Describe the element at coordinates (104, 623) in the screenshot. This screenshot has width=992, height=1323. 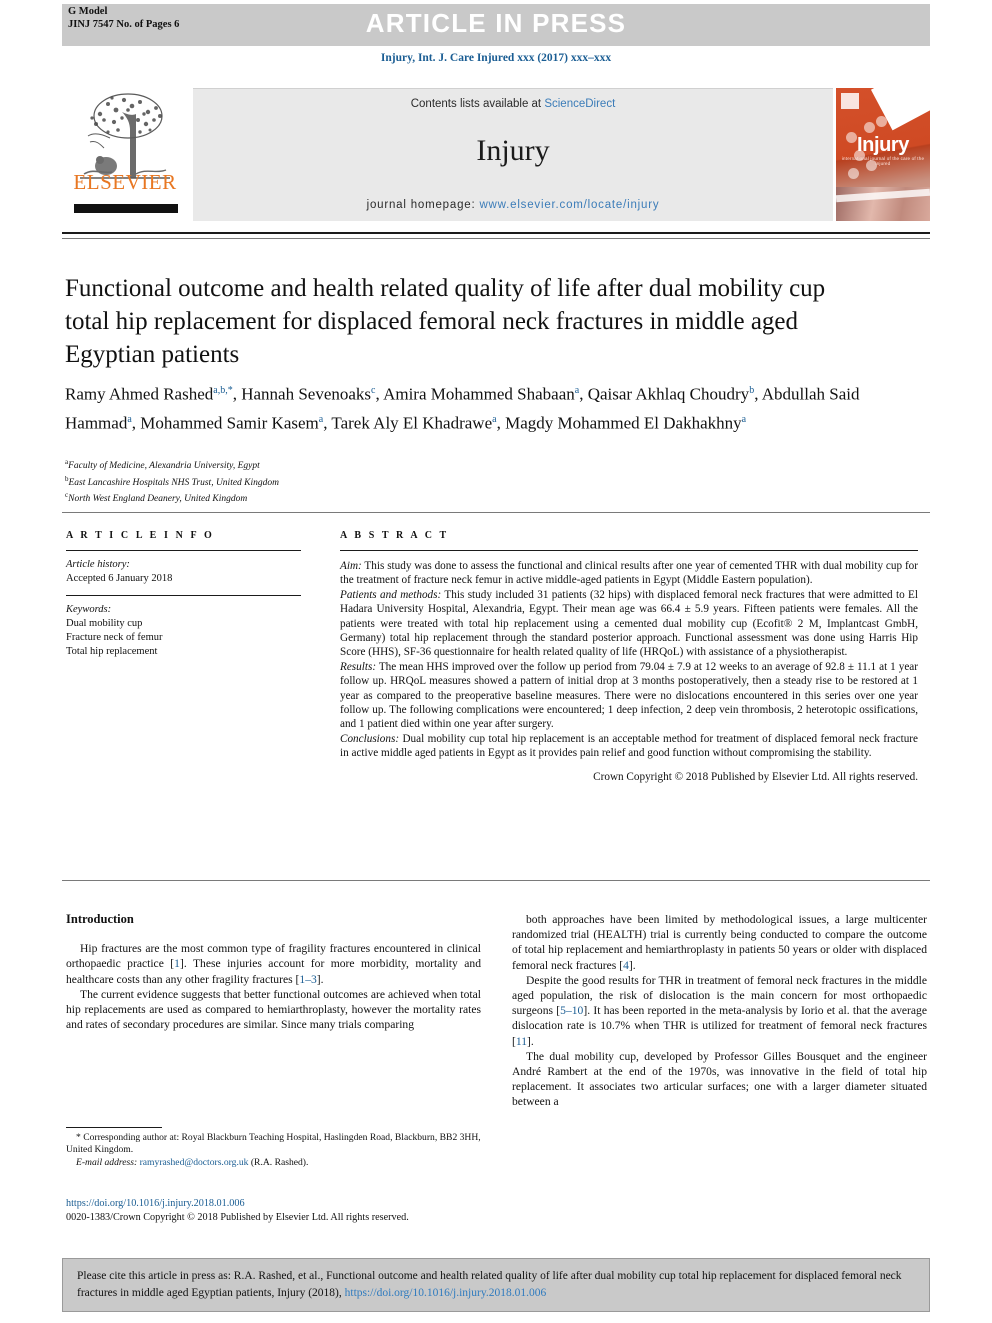
I see `keyword-item: Dual mobility cup` at that location.